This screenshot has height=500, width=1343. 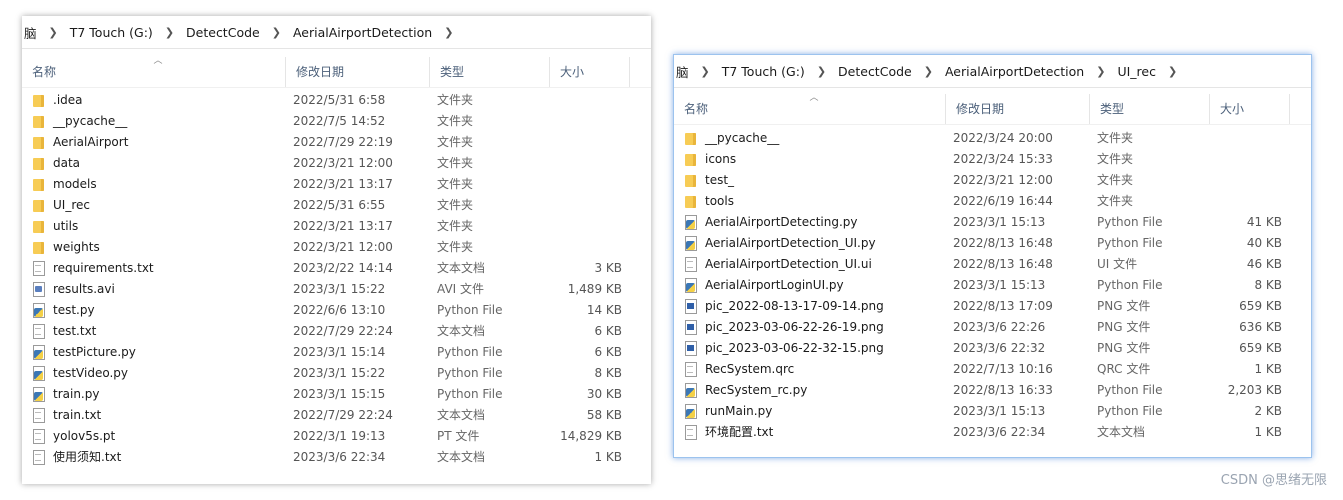 I want to click on file-name-cell: 使用须知.txt, so click(x=154, y=457).